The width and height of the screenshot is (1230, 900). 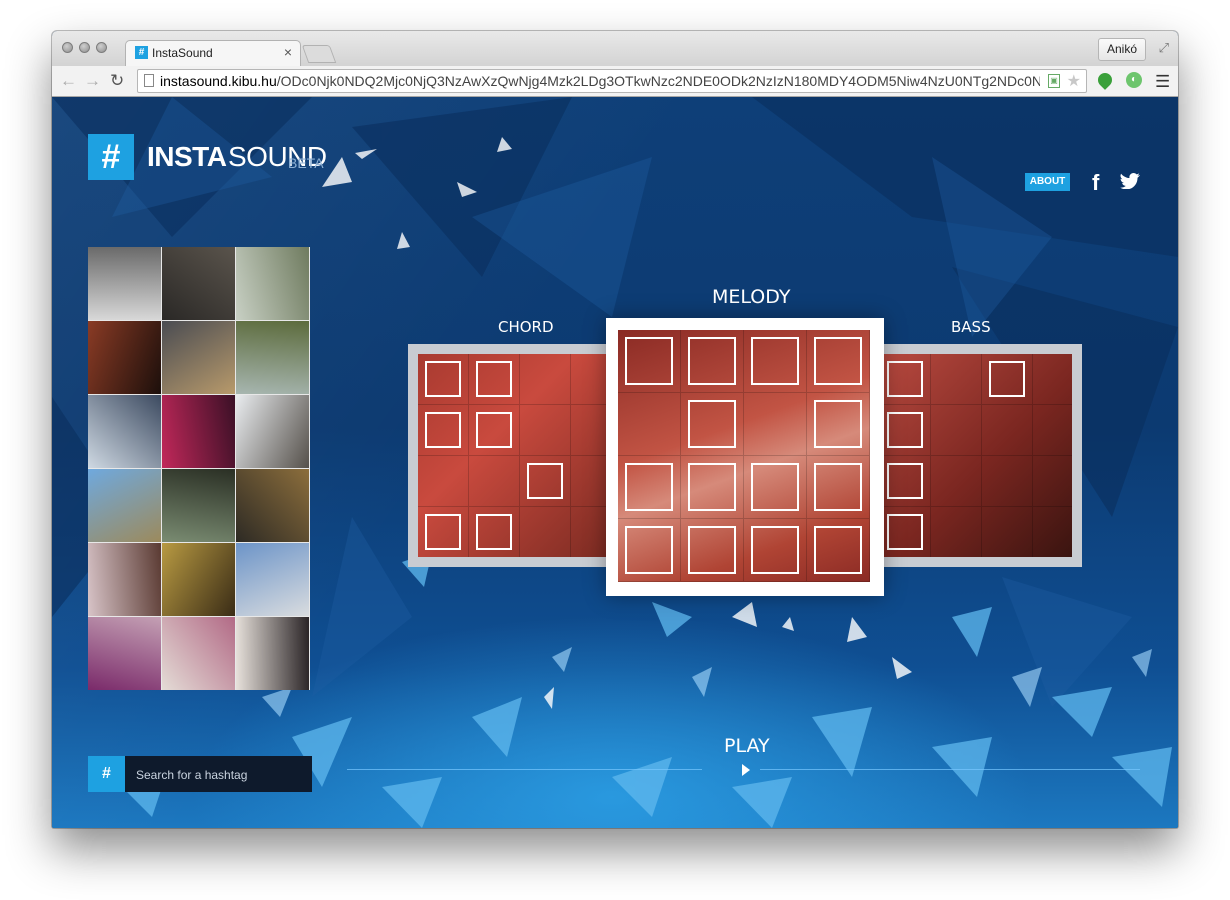 I want to click on chord-pad, so click(x=514, y=455).